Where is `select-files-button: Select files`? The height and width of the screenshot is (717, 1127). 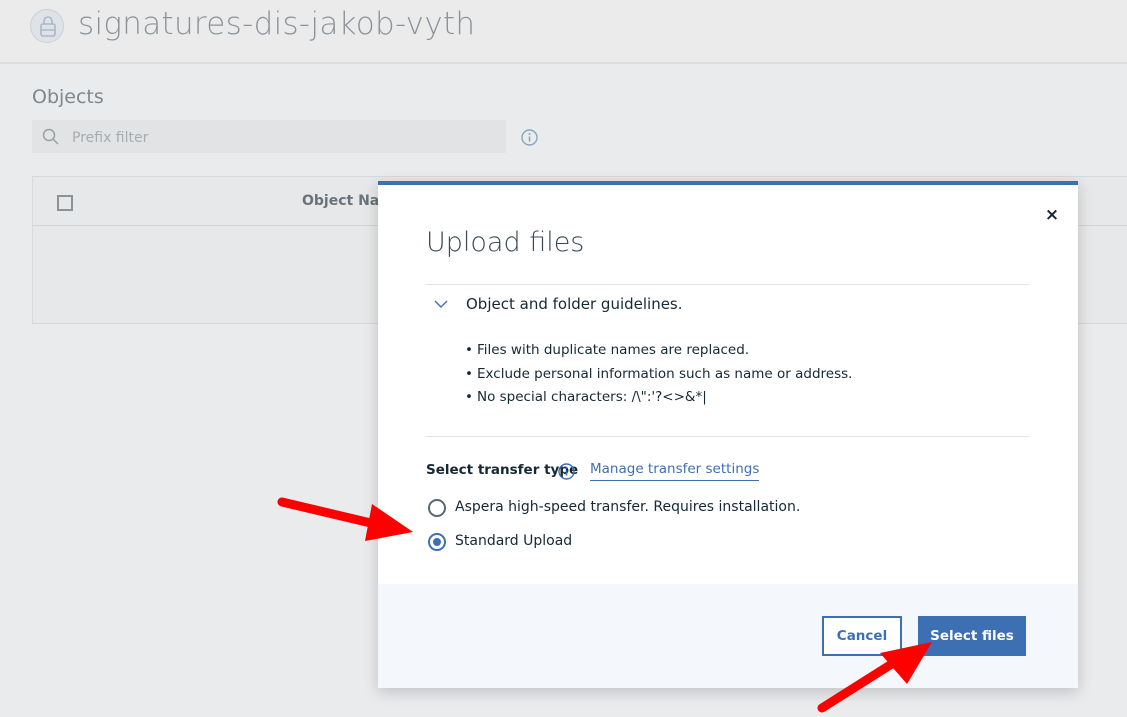 select-files-button: Select files is located at coordinates (972, 636).